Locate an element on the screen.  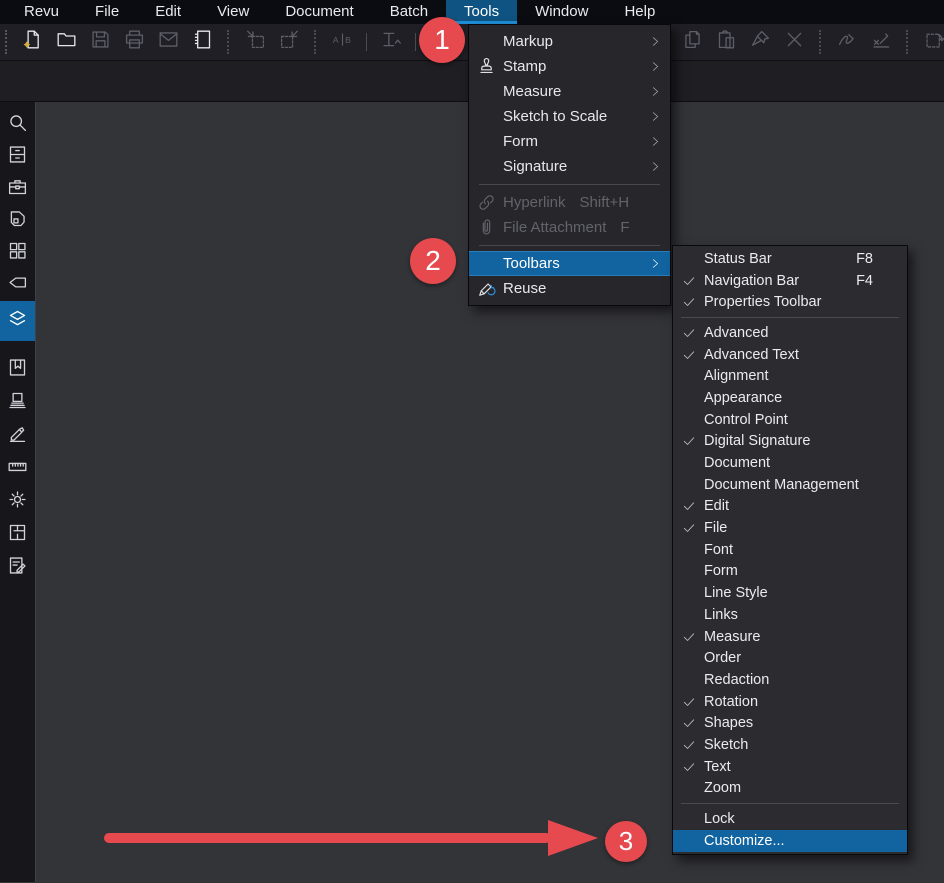
submenu-item-links: Links is located at coordinates (790, 615).